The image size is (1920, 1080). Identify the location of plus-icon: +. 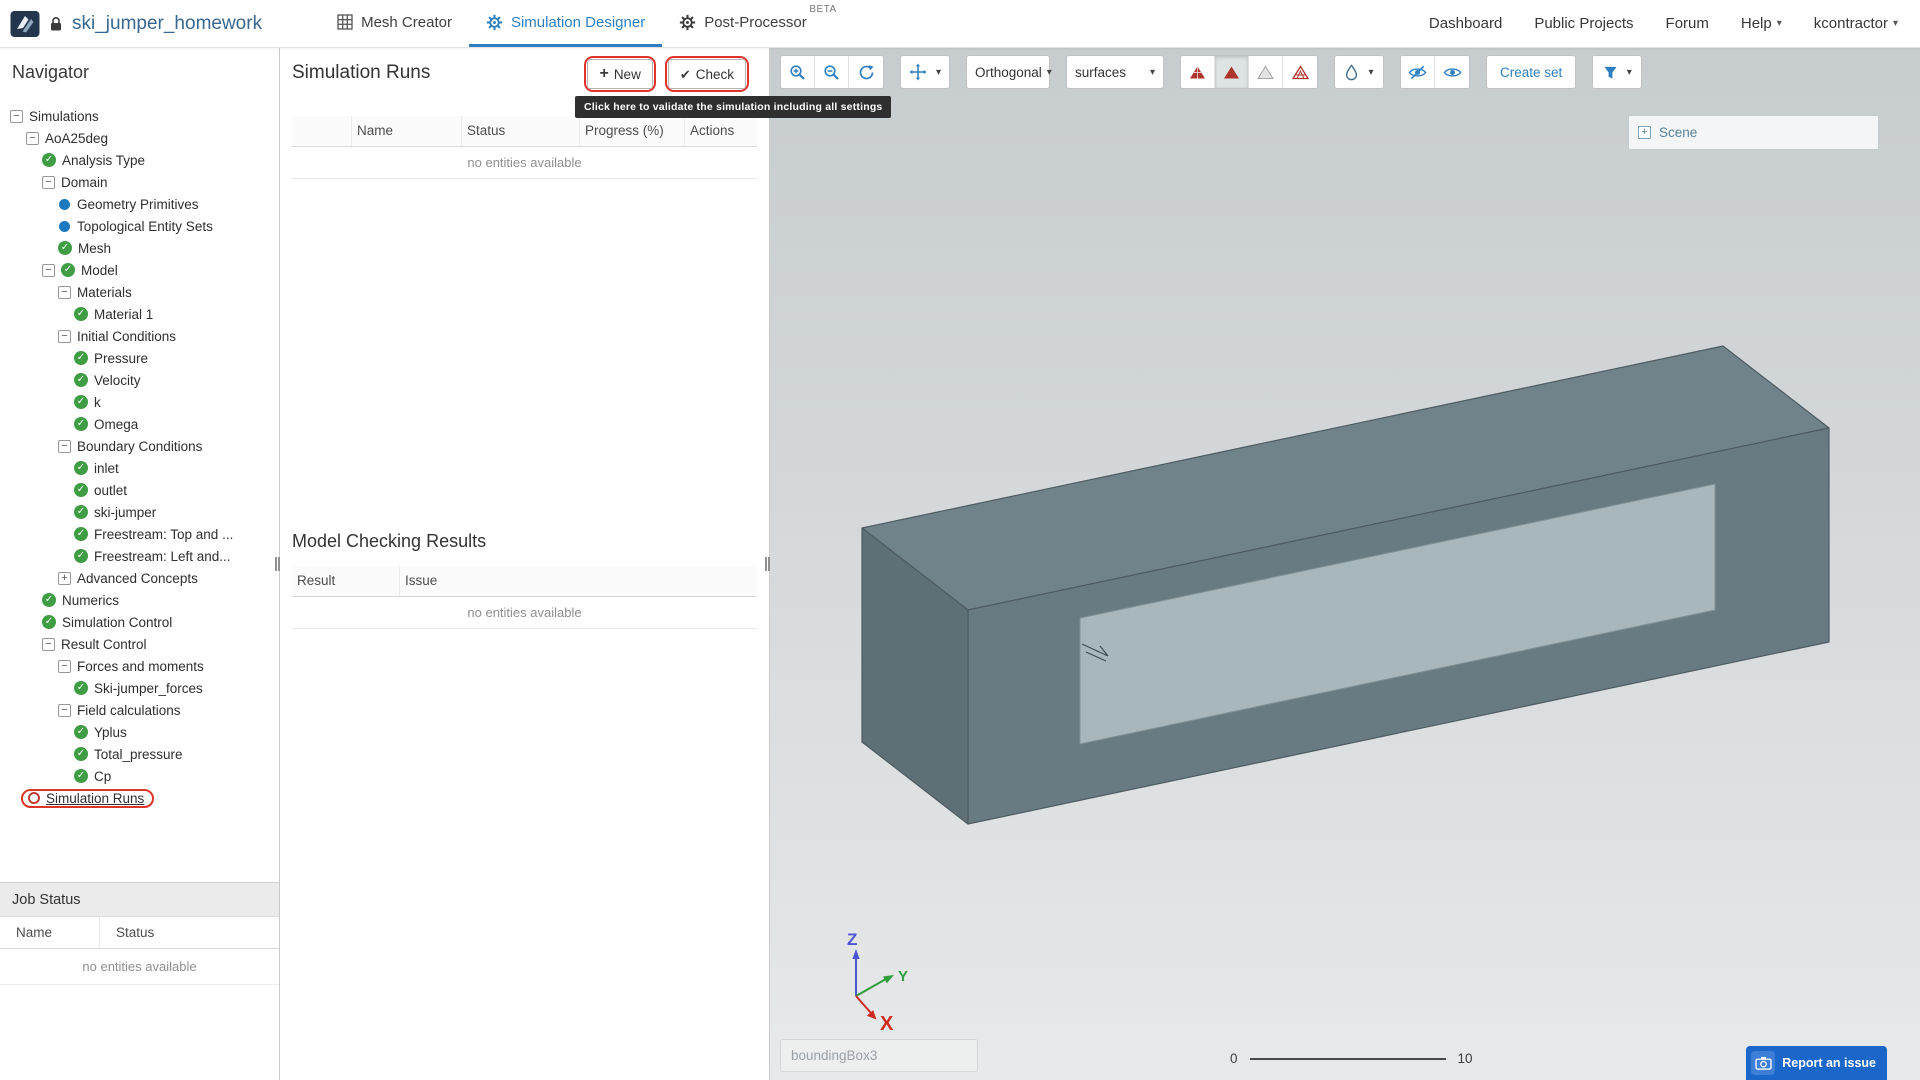
(604, 73).